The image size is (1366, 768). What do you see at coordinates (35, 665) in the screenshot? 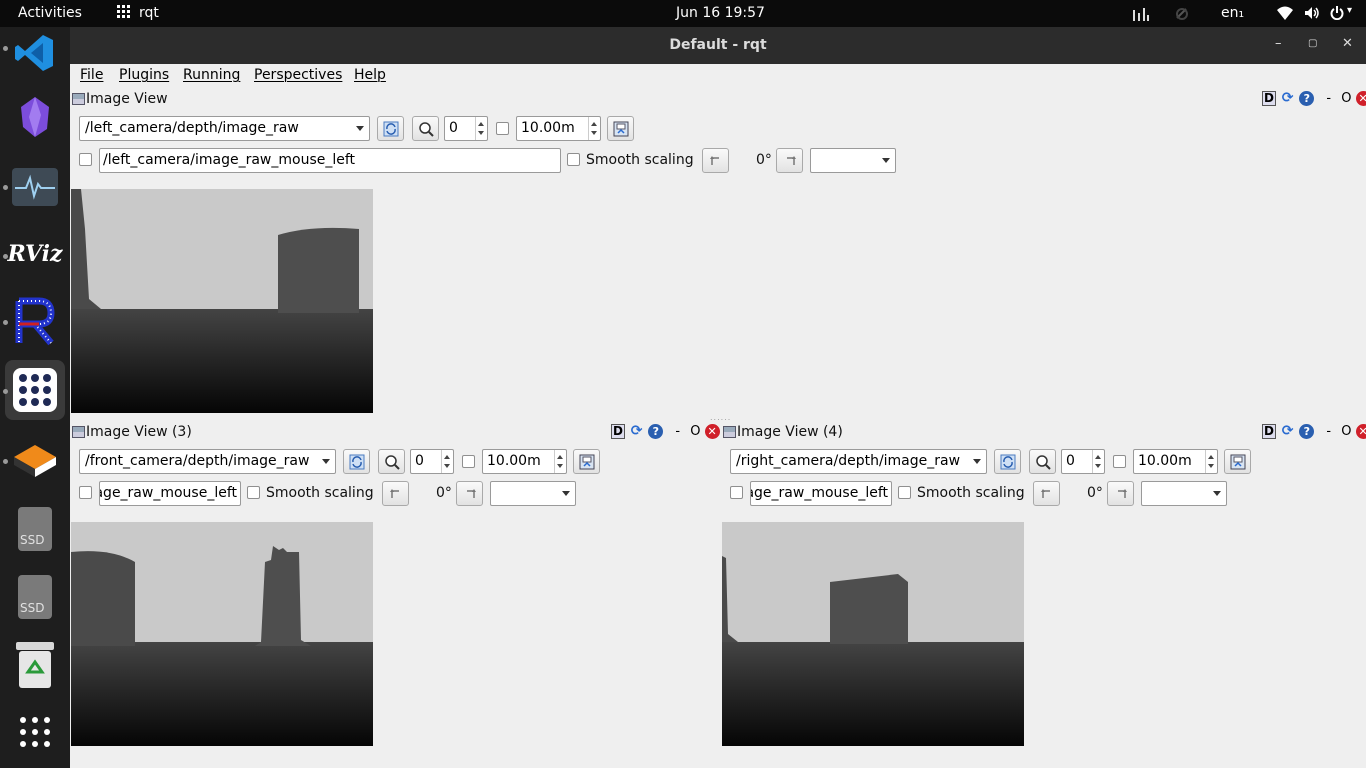
I see `trash-launcher` at bounding box center [35, 665].